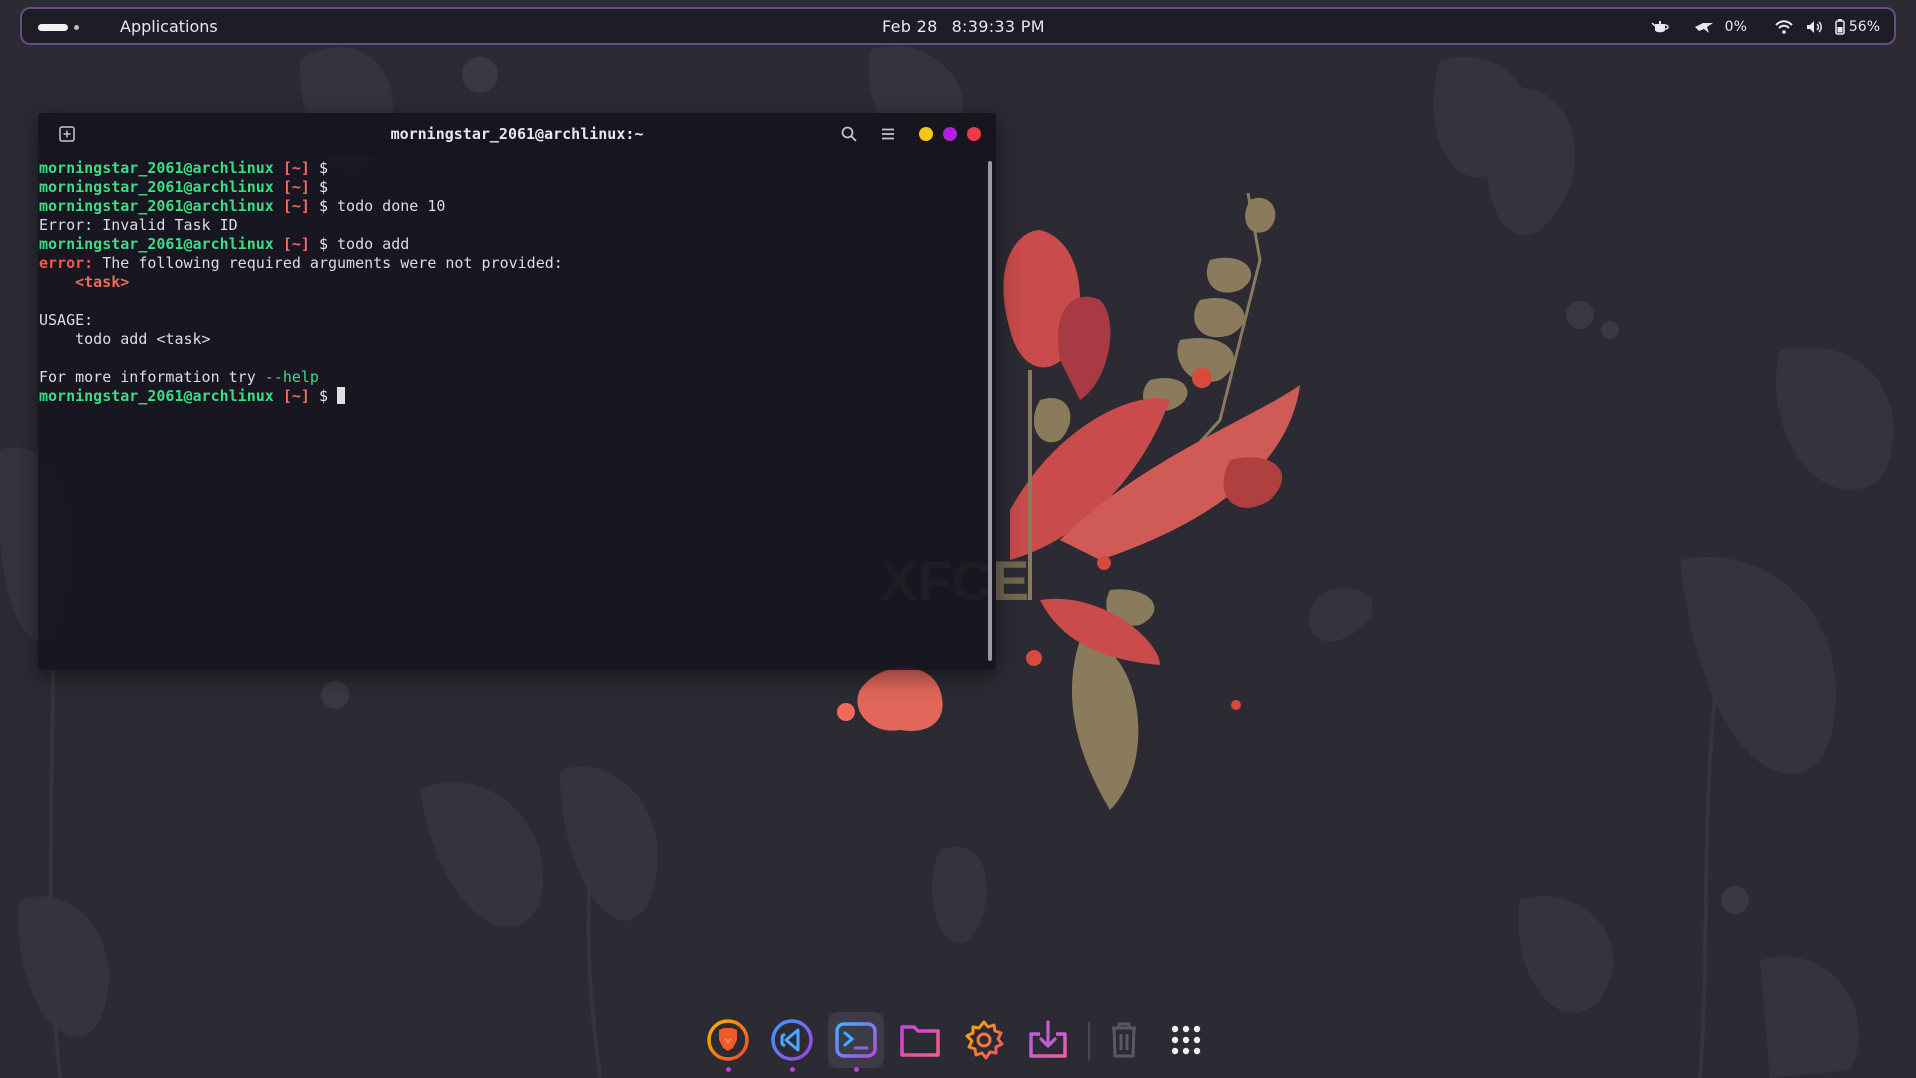 The height and width of the screenshot is (1078, 1916). What do you see at coordinates (76, 27) in the screenshot?
I see `workspace-dot` at bounding box center [76, 27].